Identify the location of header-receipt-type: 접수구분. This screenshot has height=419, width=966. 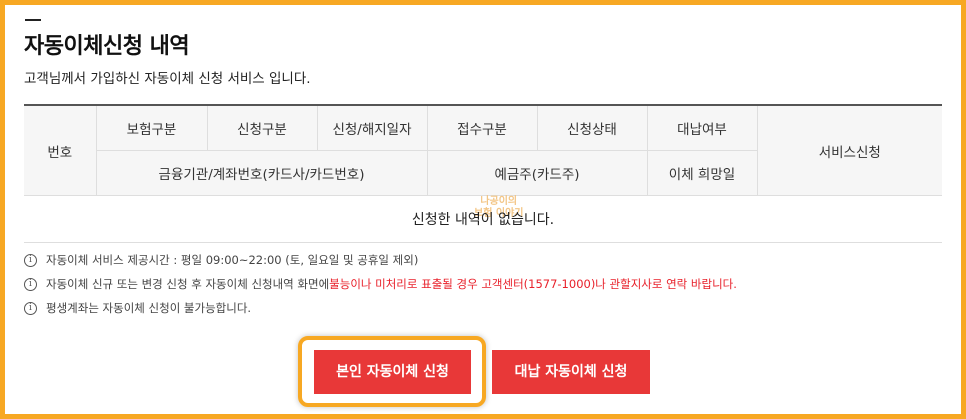
(481, 127).